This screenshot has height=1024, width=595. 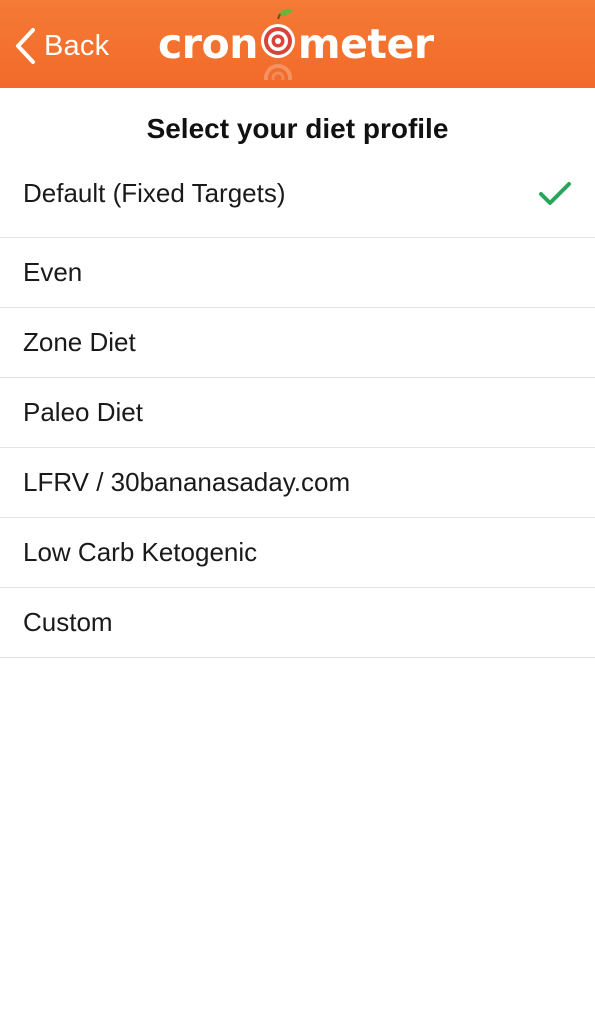 I want to click on page-title: Select your diet profile, so click(x=297, y=128).